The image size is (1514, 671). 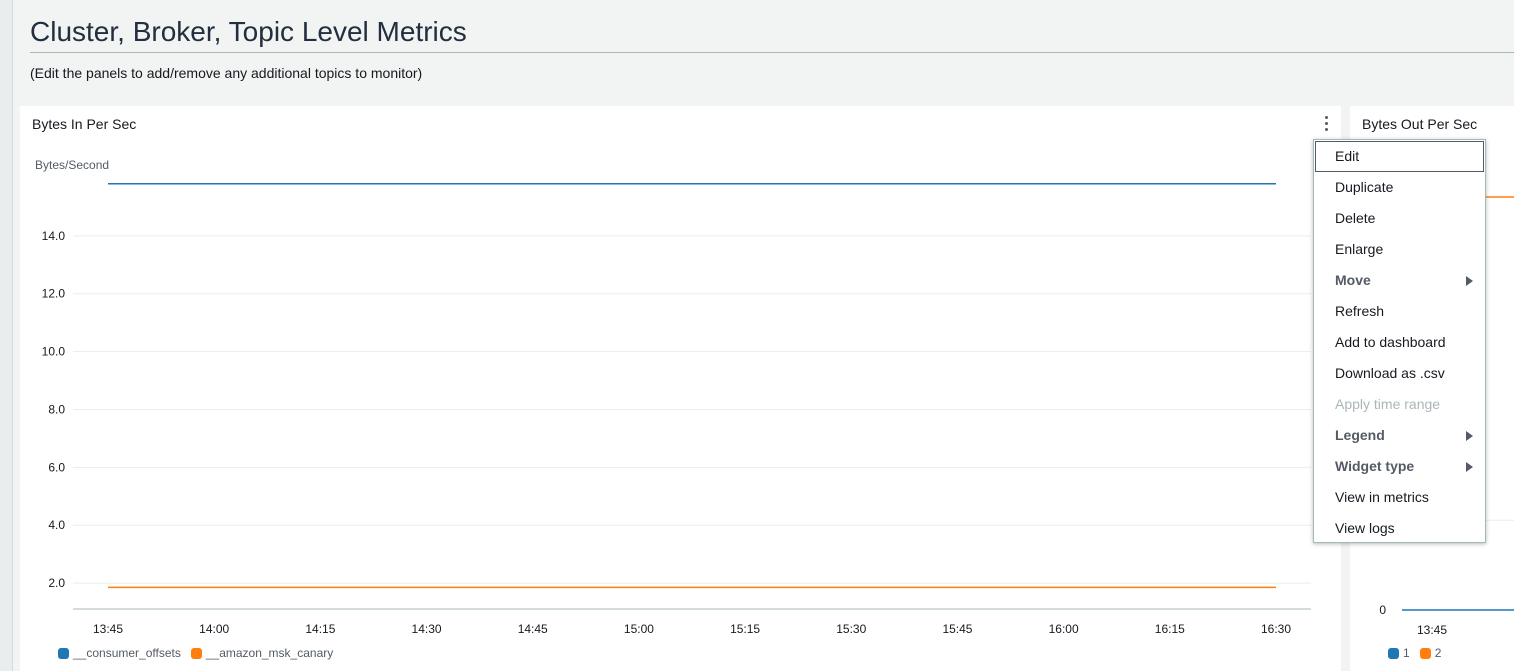 I want to click on x-tick-label: 15:30, so click(x=851, y=629).